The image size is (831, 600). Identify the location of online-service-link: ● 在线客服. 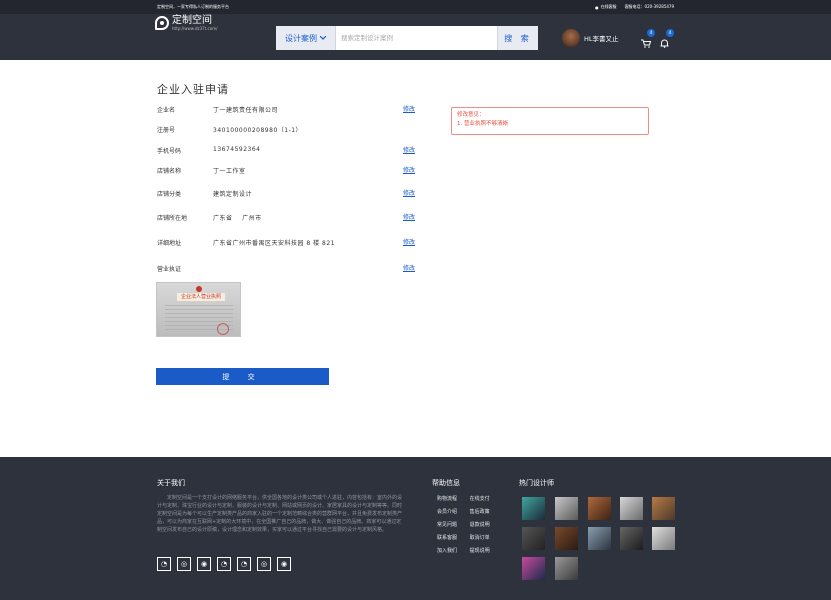
(606, 7).